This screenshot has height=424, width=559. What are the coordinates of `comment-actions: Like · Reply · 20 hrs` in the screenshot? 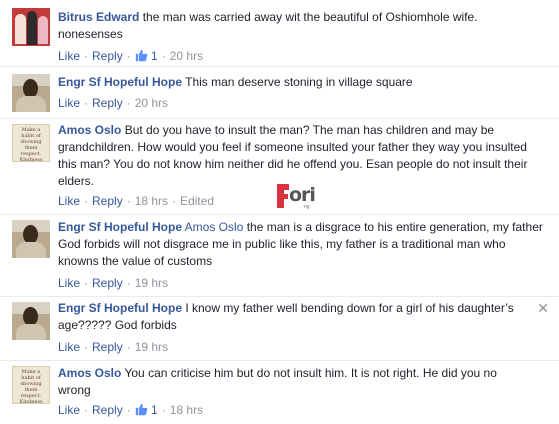 It's located at (113, 103).